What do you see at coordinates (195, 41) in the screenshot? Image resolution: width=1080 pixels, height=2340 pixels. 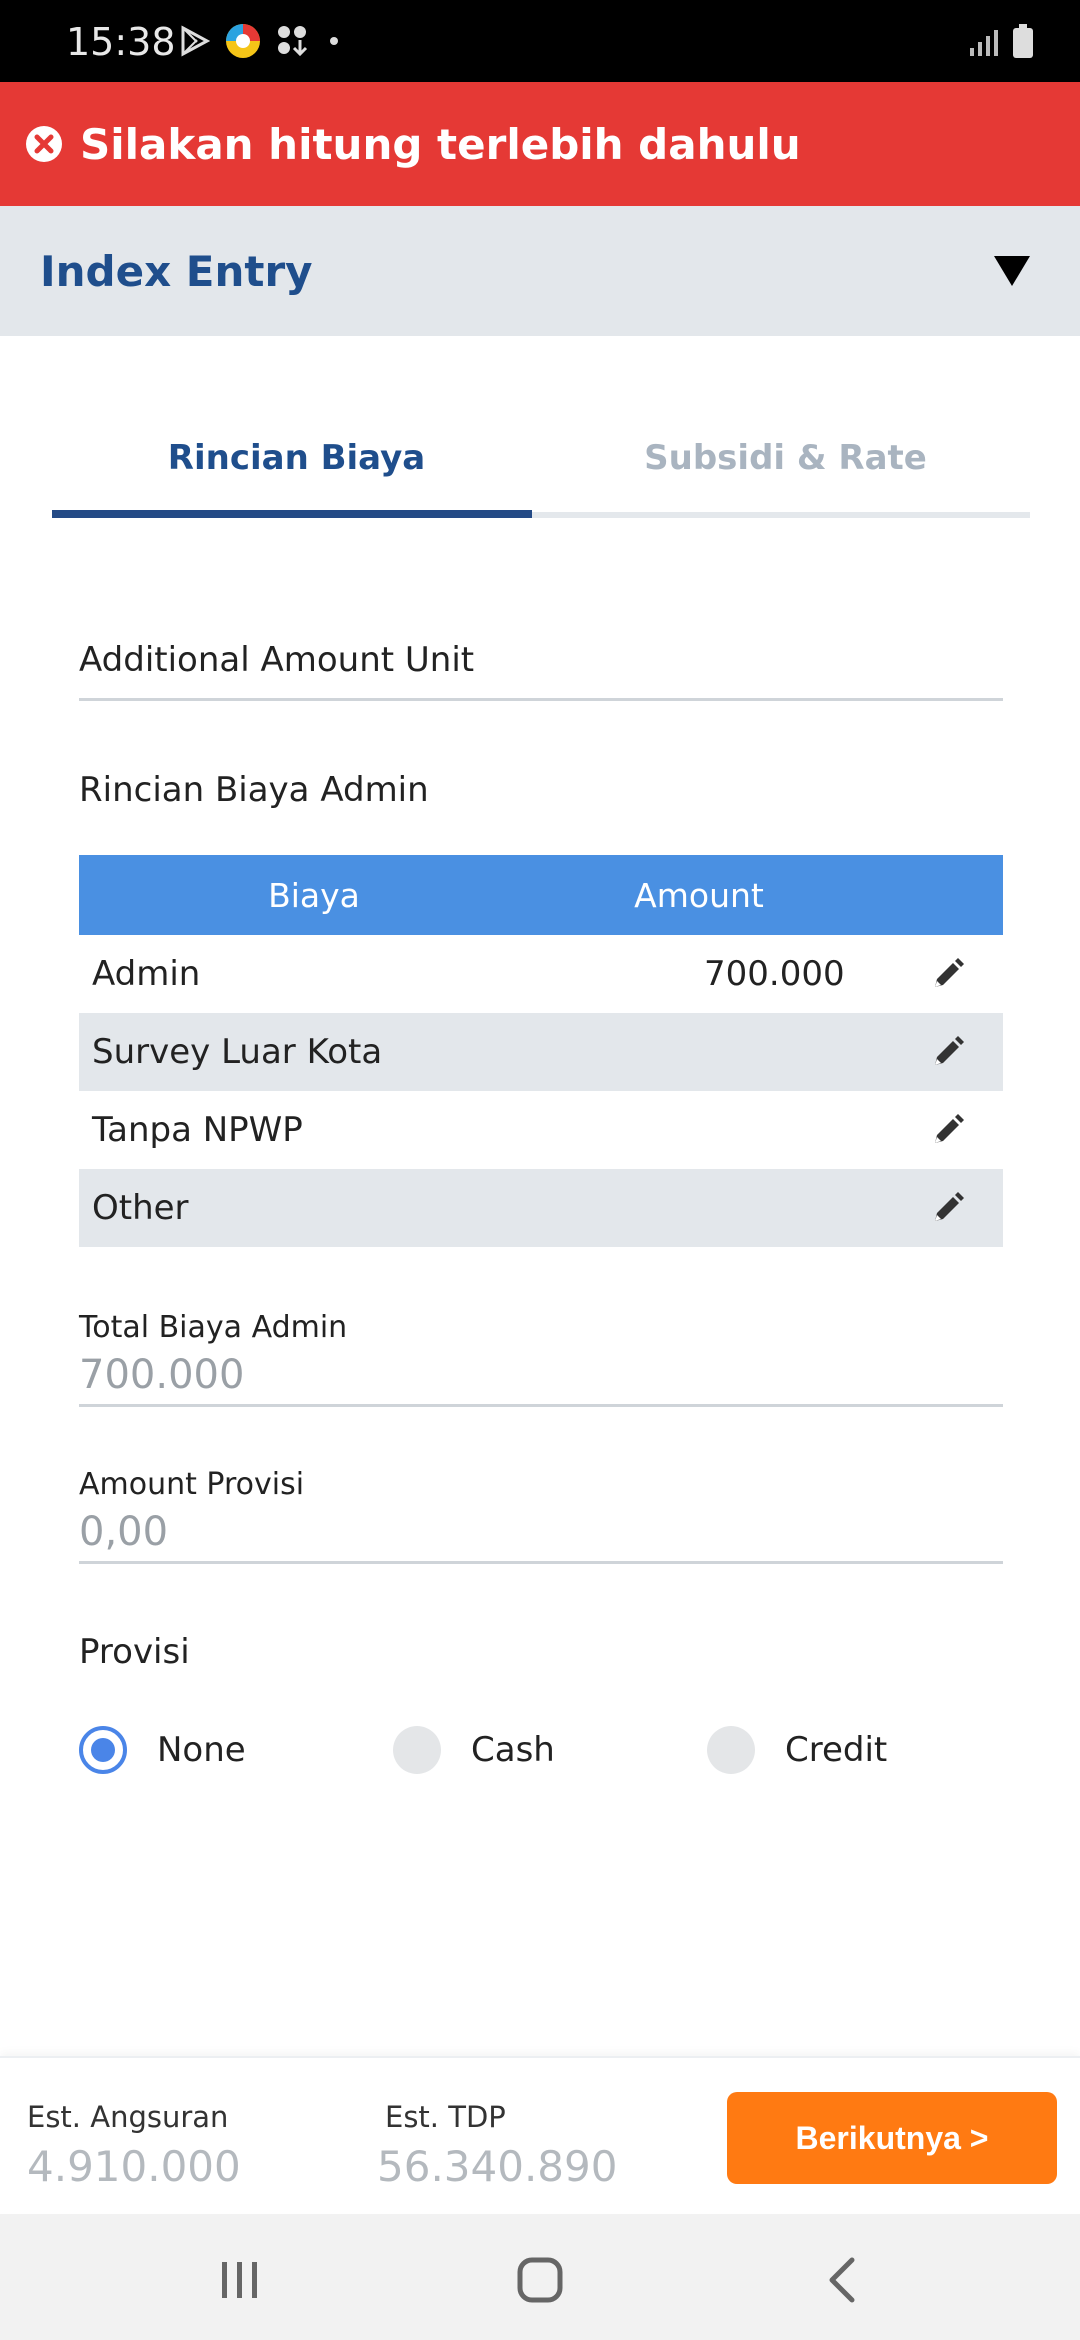 I see `play-store-icon` at bounding box center [195, 41].